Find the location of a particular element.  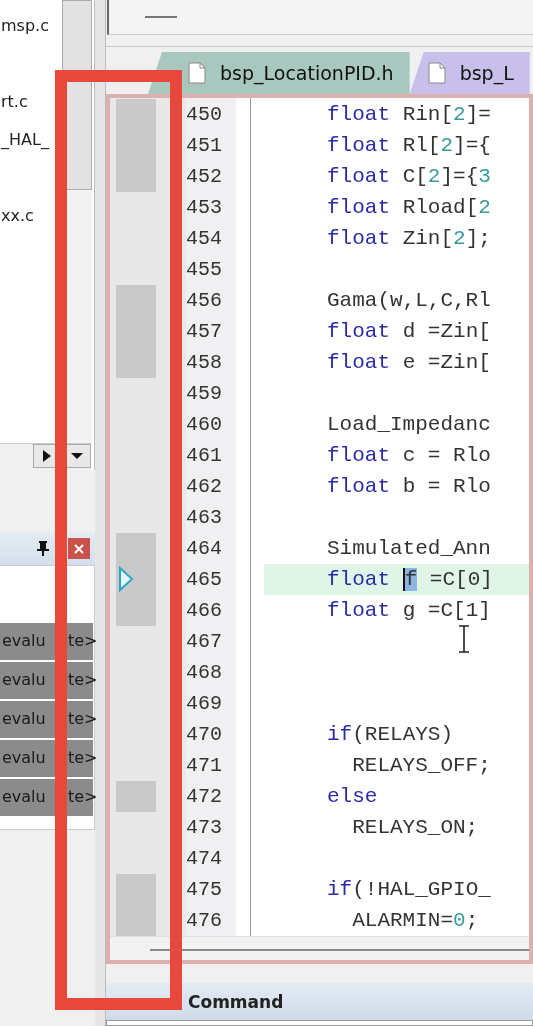

pin-icon is located at coordinates (43, 548).